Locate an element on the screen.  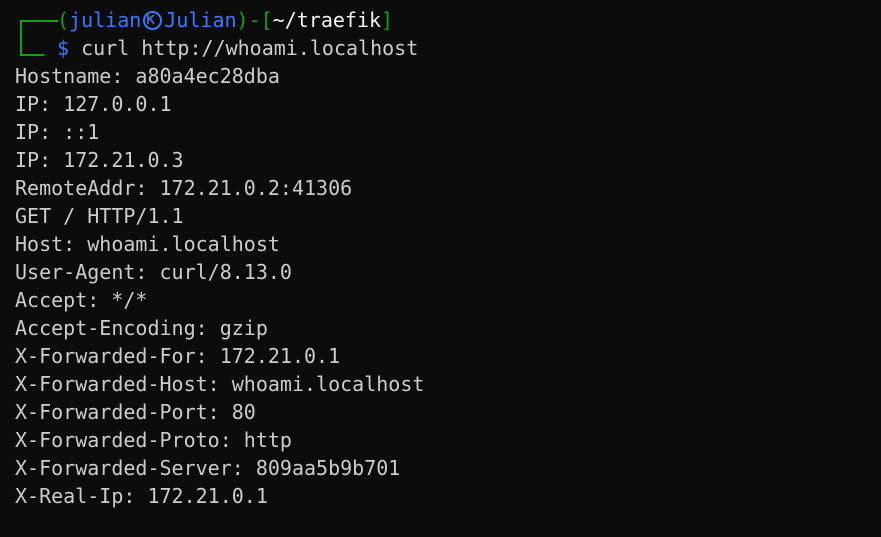
command-line: $ curl http://whoami.localhost is located at coordinates (216, 48).